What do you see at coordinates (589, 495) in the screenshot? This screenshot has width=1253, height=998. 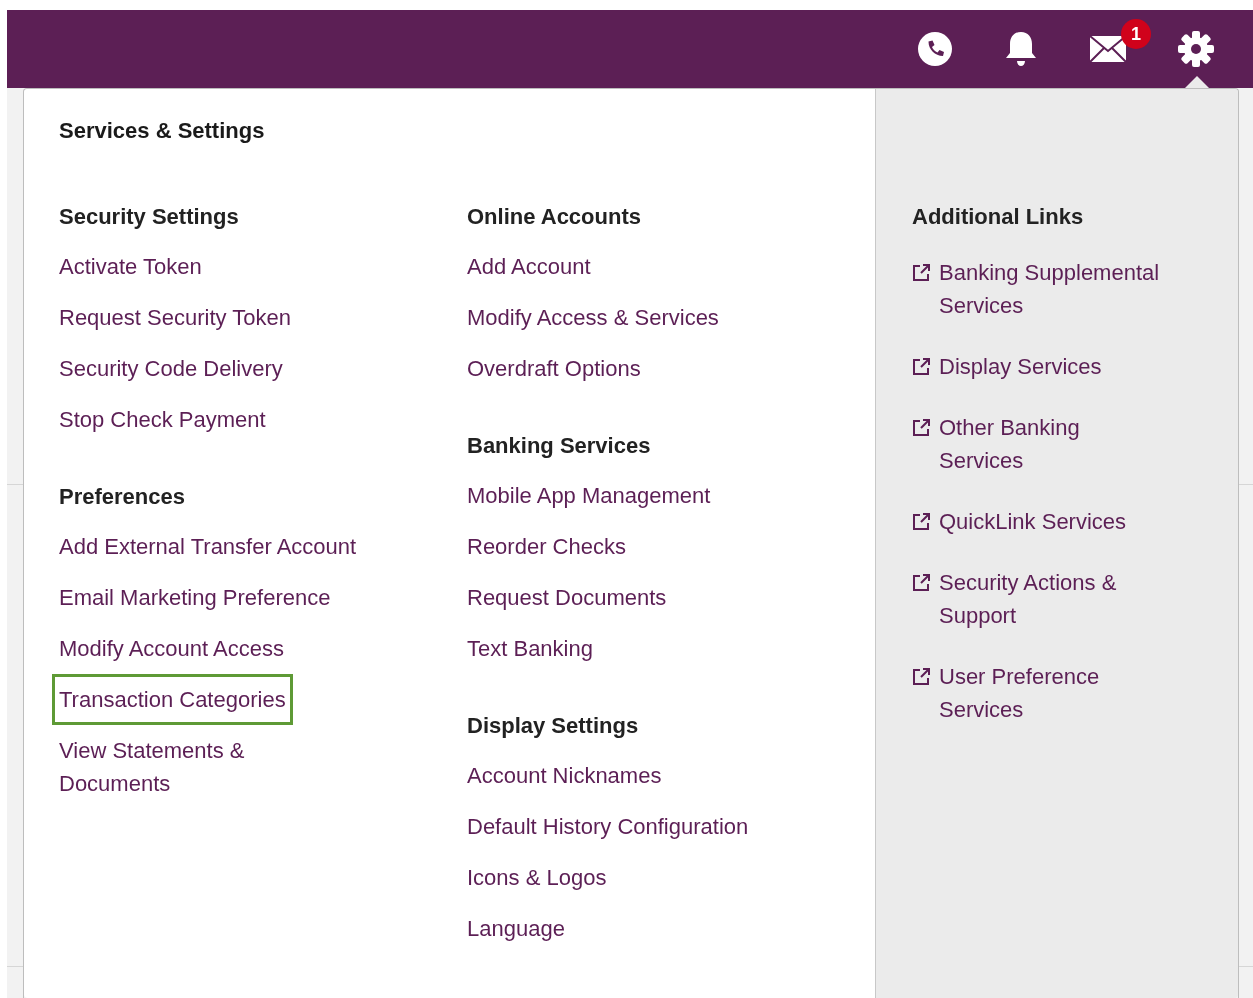 I see `menu-link: Mobile App Management` at bounding box center [589, 495].